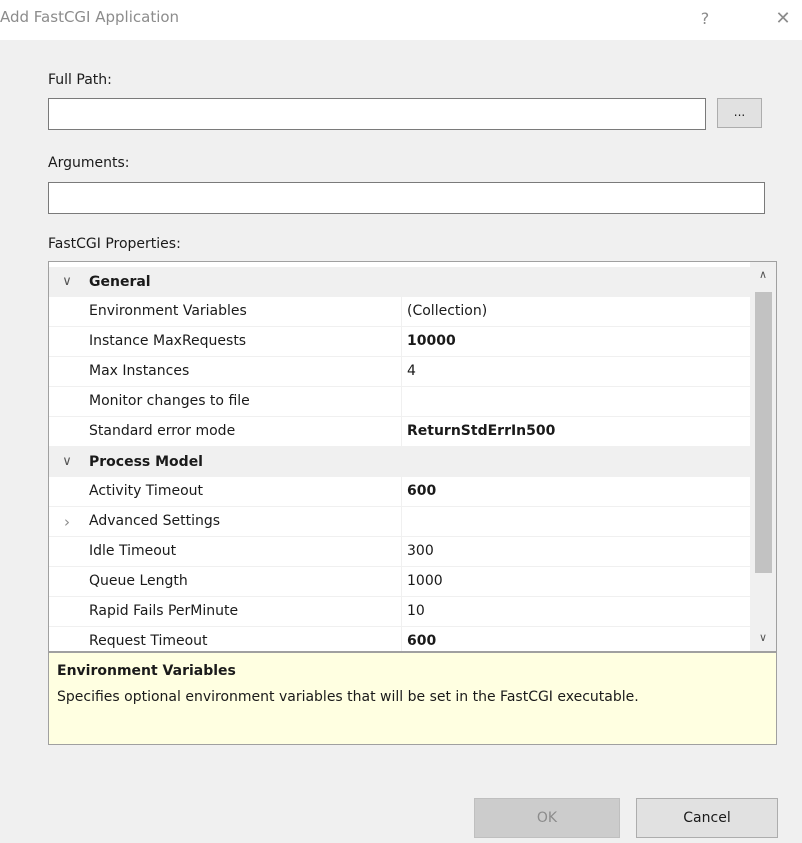  I want to click on vertical-scrollbar: ∧ ∨, so click(763, 456).